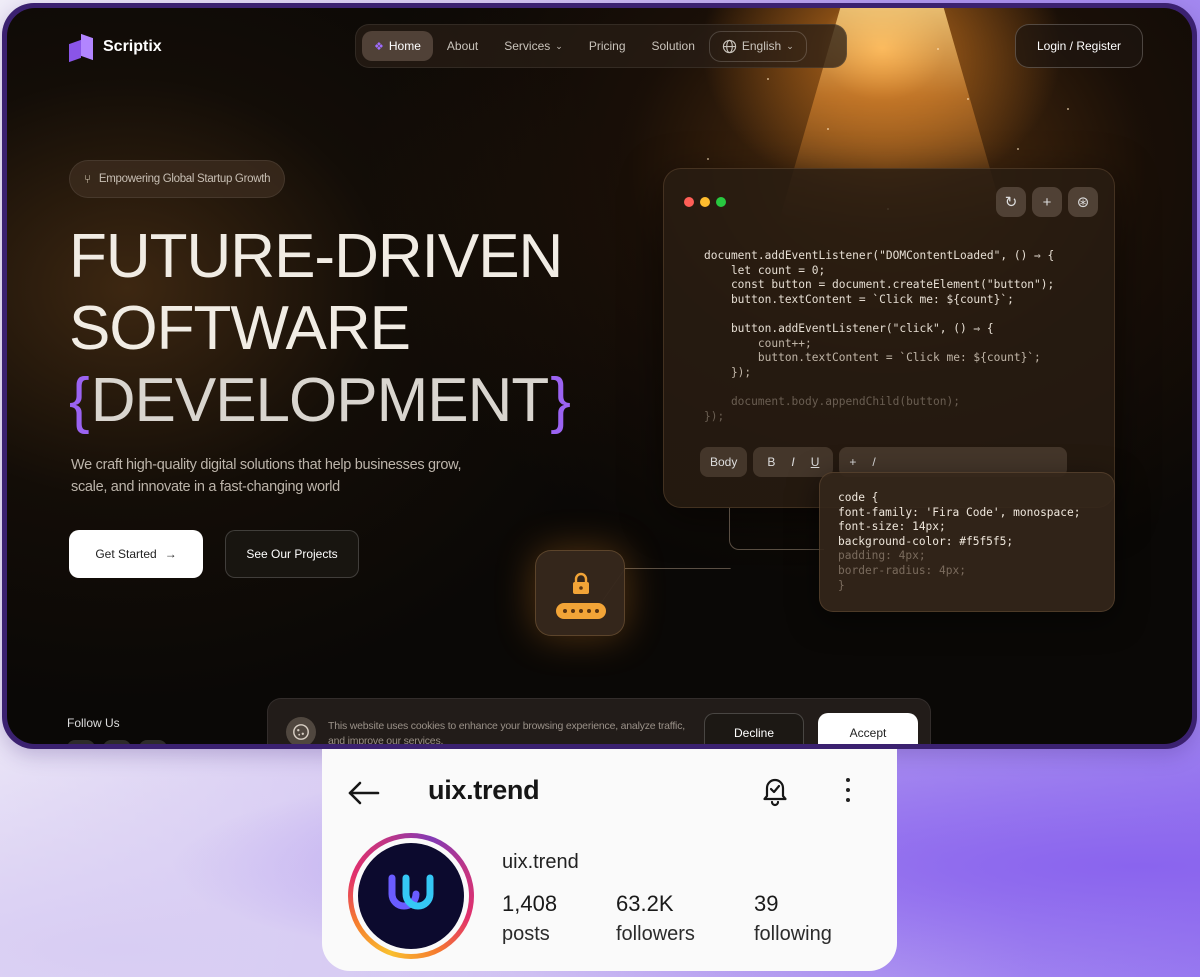  I want to click on posts-label: posts, so click(526, 934).